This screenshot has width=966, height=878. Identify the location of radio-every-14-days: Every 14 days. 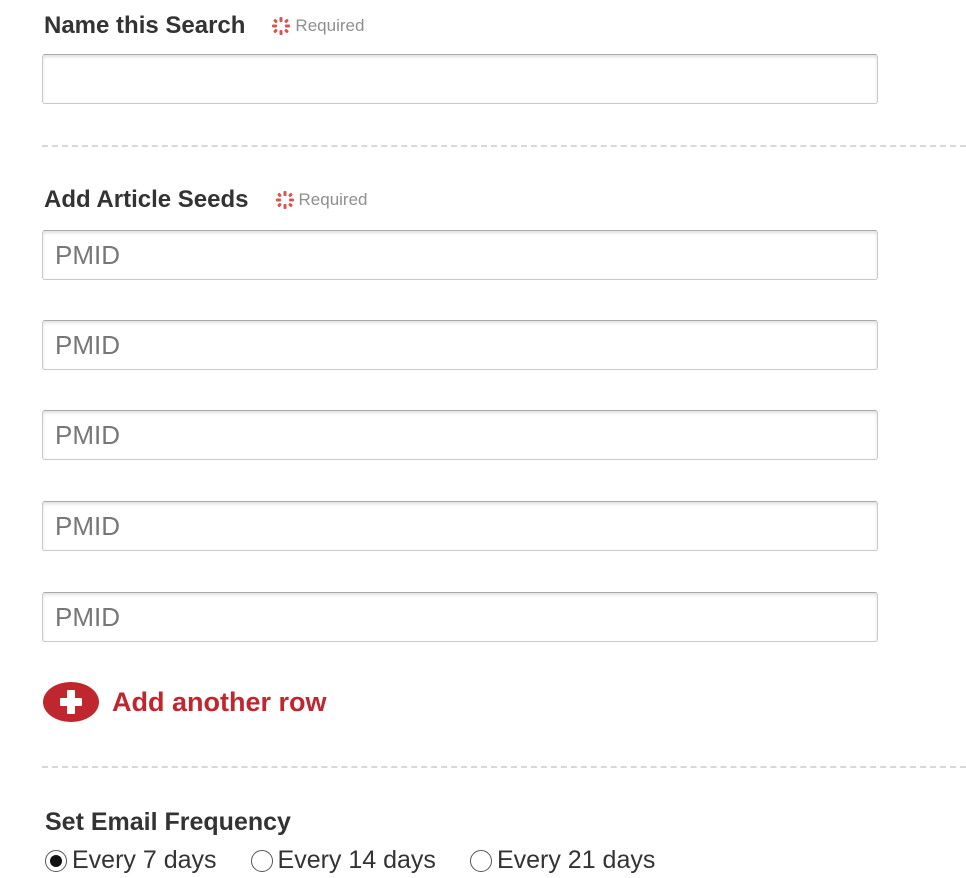
(343, 860).